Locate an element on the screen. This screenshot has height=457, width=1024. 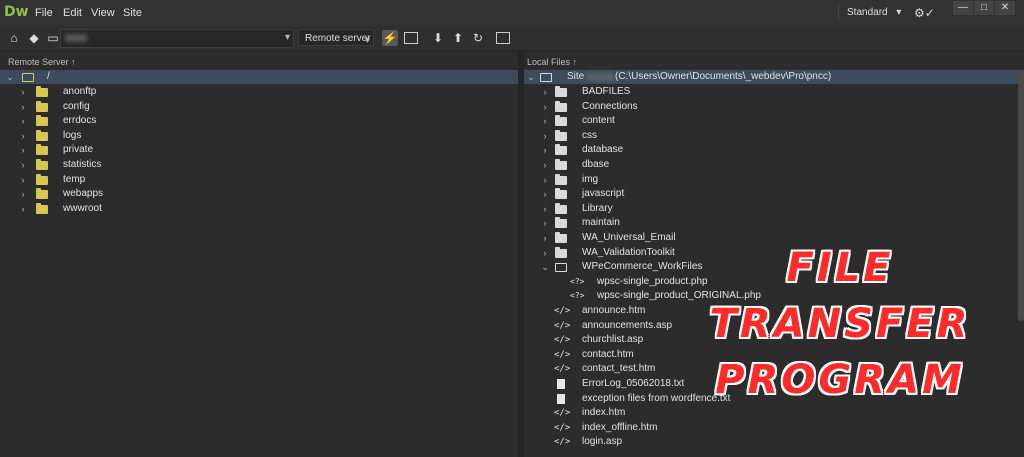
local-file-row: </> index.htm is located at coordinates (774, 413).